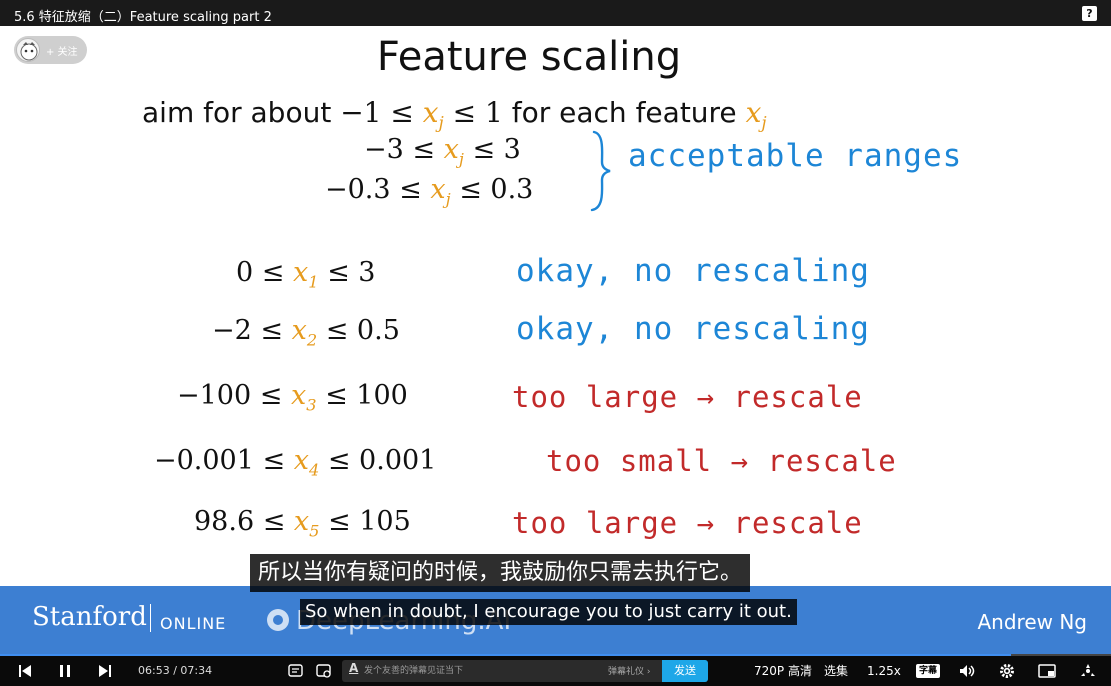  I want to click on total-time: 07:34, so click(196, 670).